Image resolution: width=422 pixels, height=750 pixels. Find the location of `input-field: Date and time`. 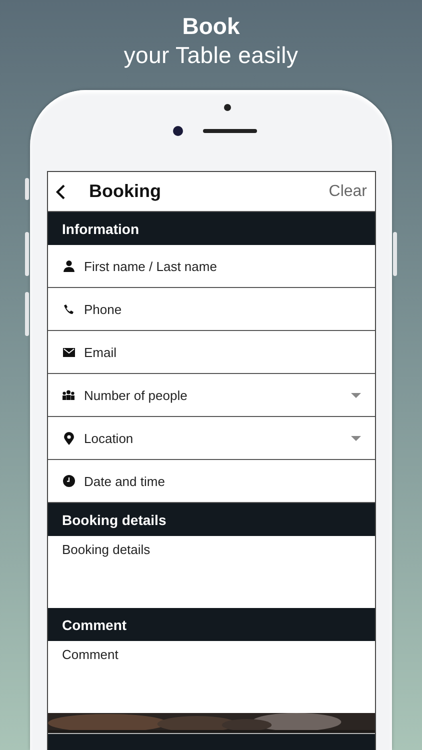

input-field: Date and time is located at coordinates (222, 481).